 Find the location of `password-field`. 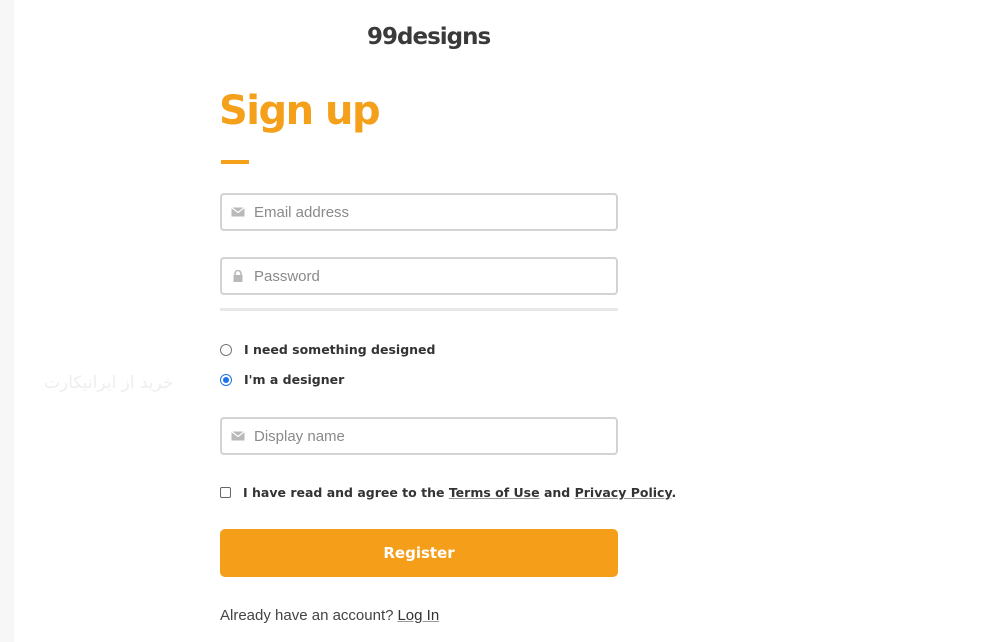

password-field is located at coordinates (419, 276).